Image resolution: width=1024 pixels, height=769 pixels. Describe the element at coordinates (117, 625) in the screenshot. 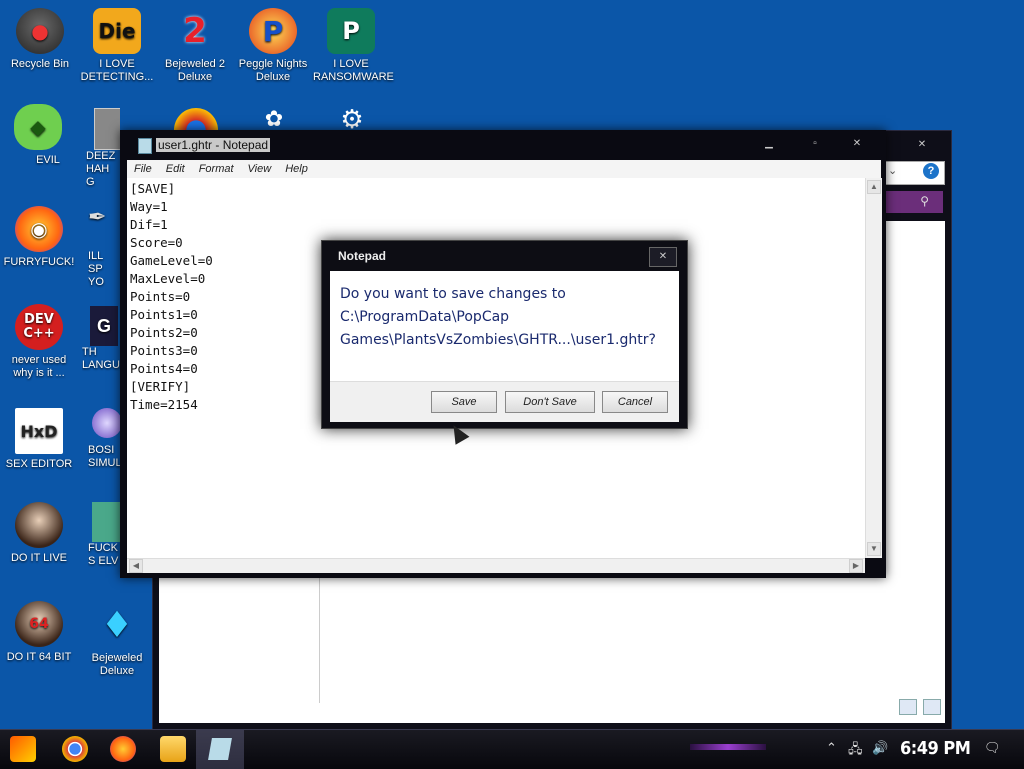

I see `diamond-icon: ♦` at that location.